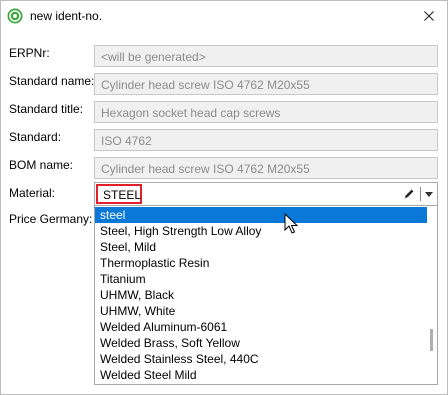 This screenshot has width=448, height=395. What do you see at coordinates (431, 340) in the screenshot?
I see `dropdown-scrollbar-thumb` at bounding box center [431, 340].